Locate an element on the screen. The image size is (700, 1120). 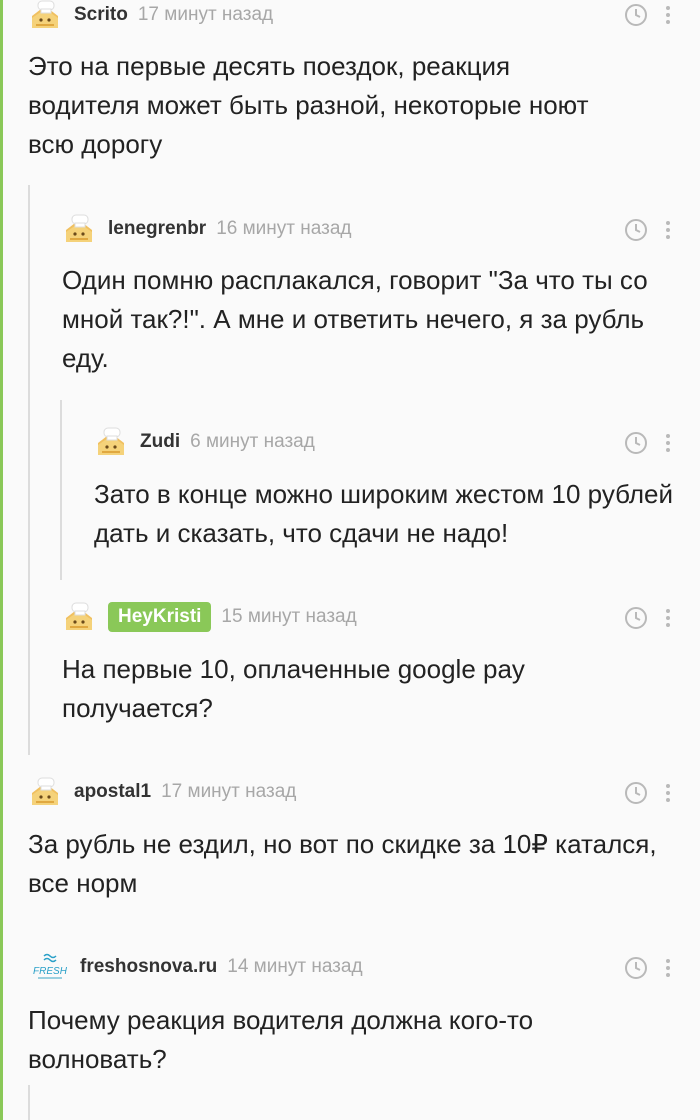
comment-header: Zudi 6 минут назад is located at coordinates (204, 442).